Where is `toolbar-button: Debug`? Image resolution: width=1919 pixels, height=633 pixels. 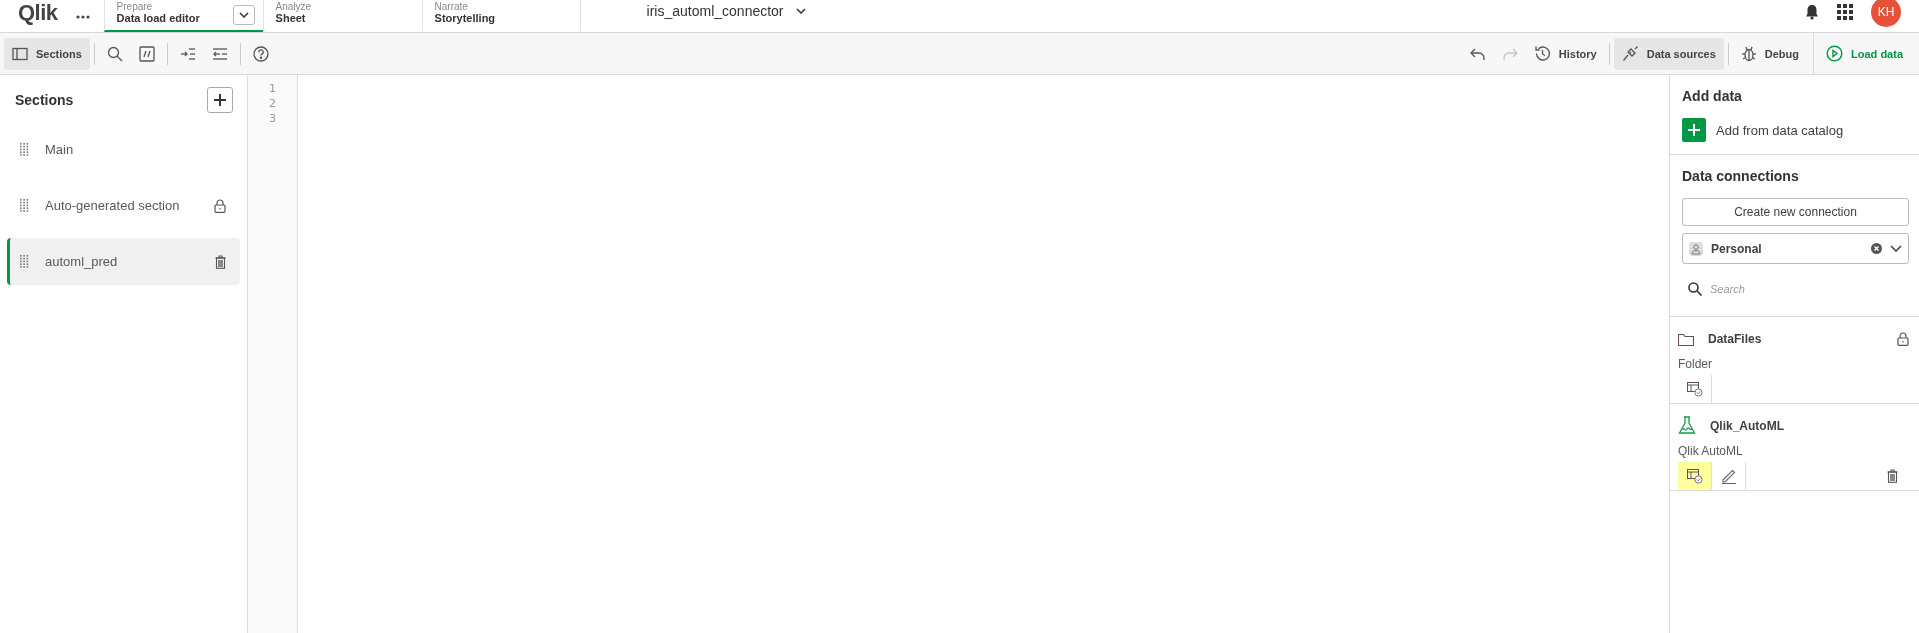 toolbar-button: Debug is located at coordinates (1770, 53).